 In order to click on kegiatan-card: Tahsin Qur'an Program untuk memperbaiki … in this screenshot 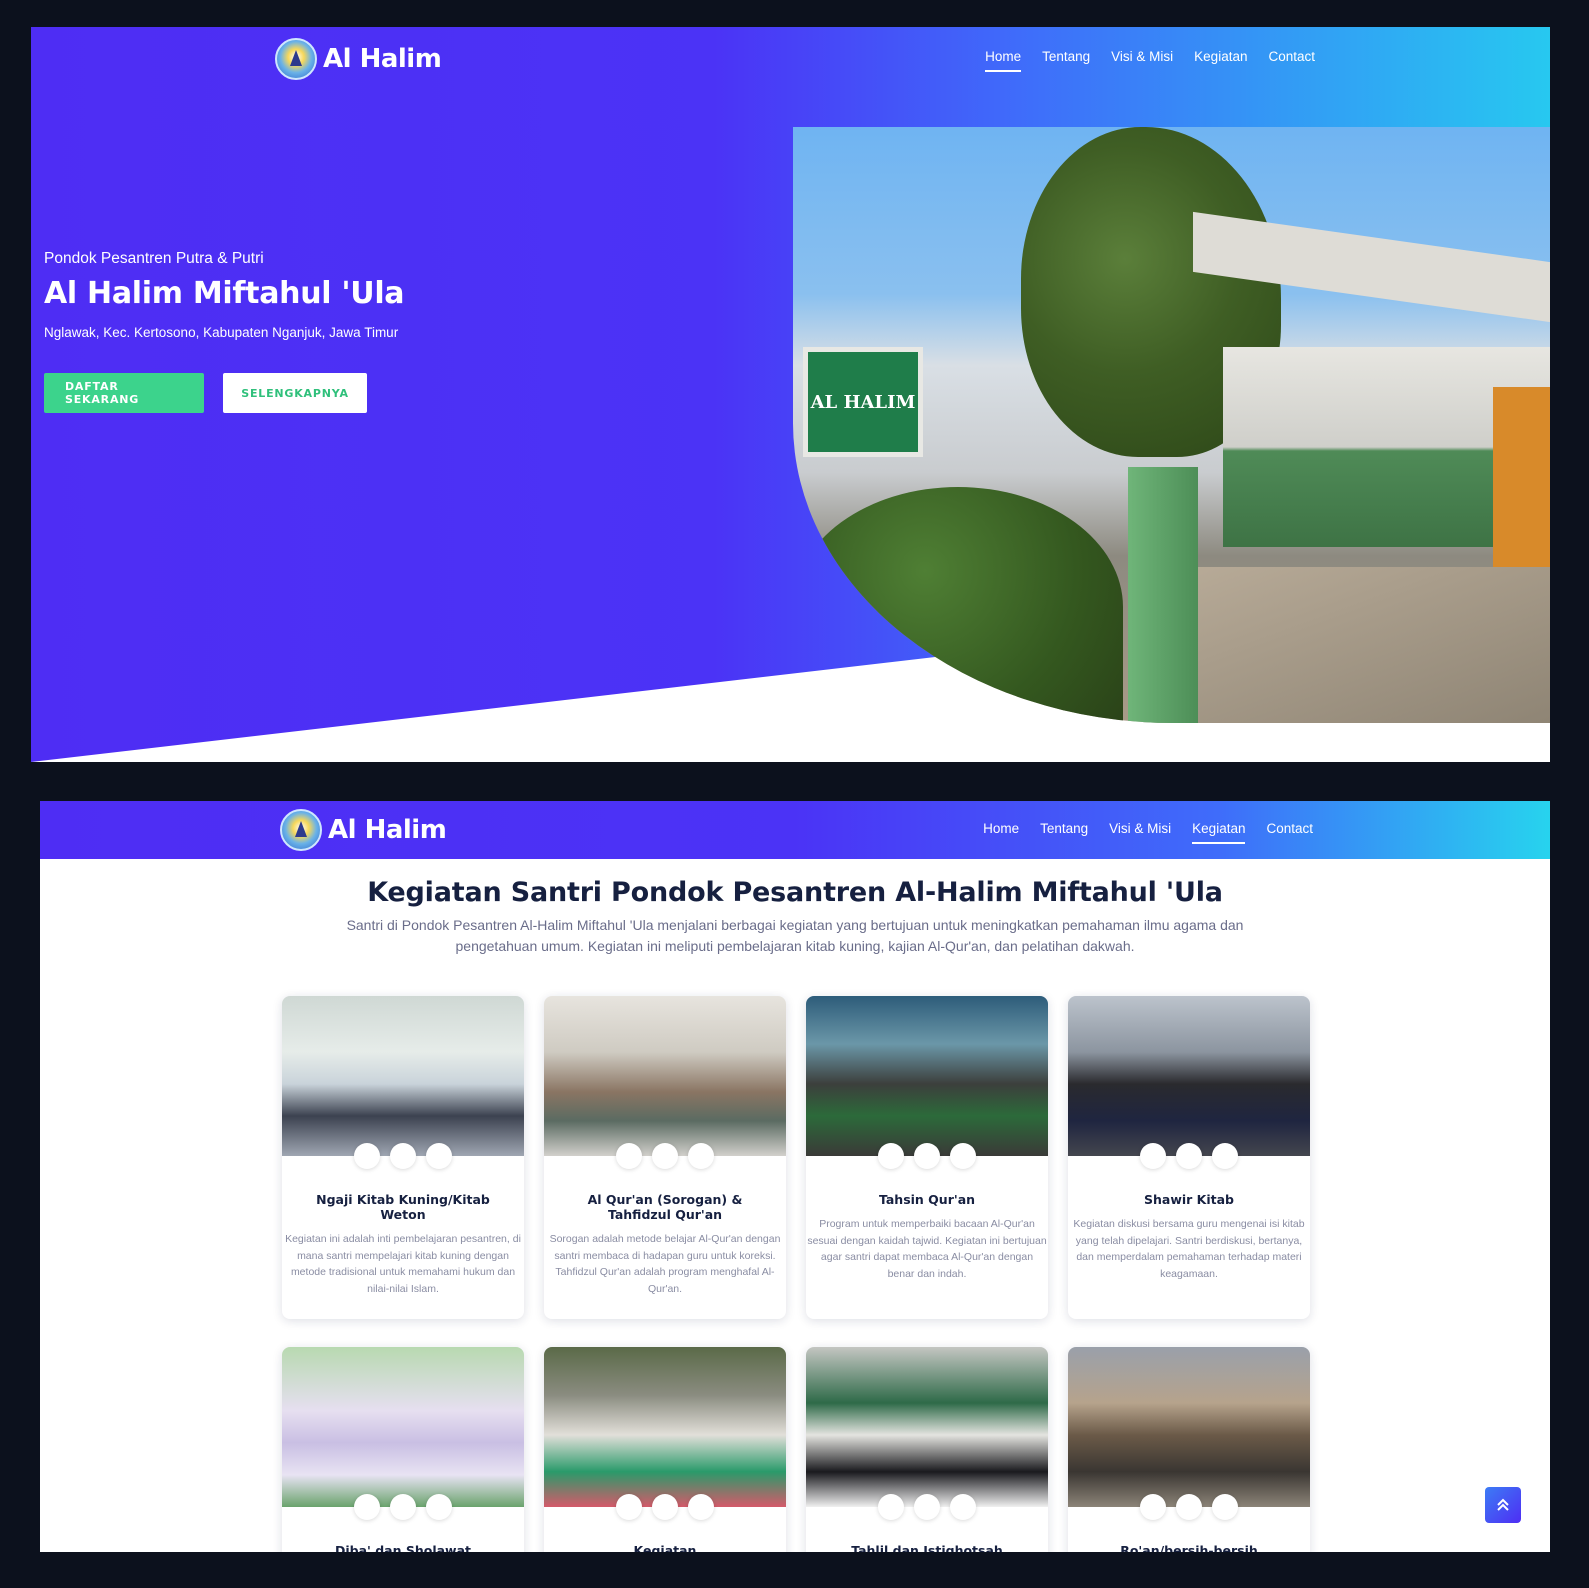, I will do `click(927, 1157)`.